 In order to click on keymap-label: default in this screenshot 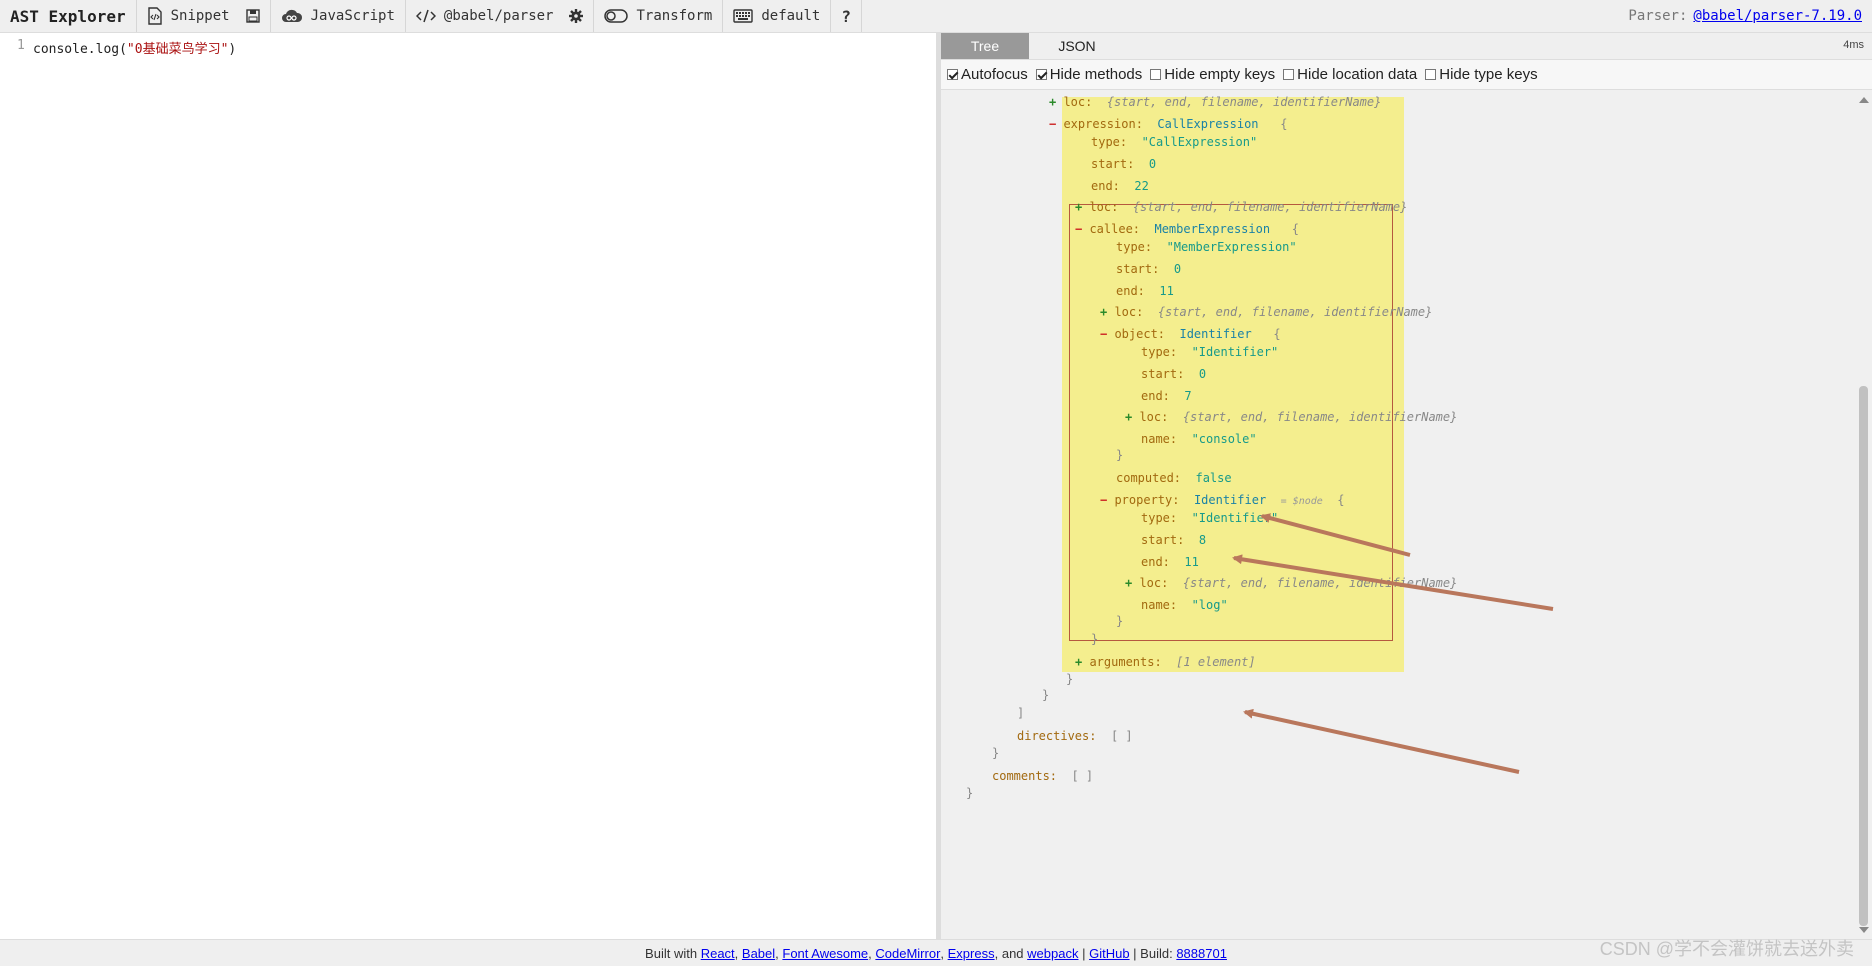, I will do `click(791, 16)`.